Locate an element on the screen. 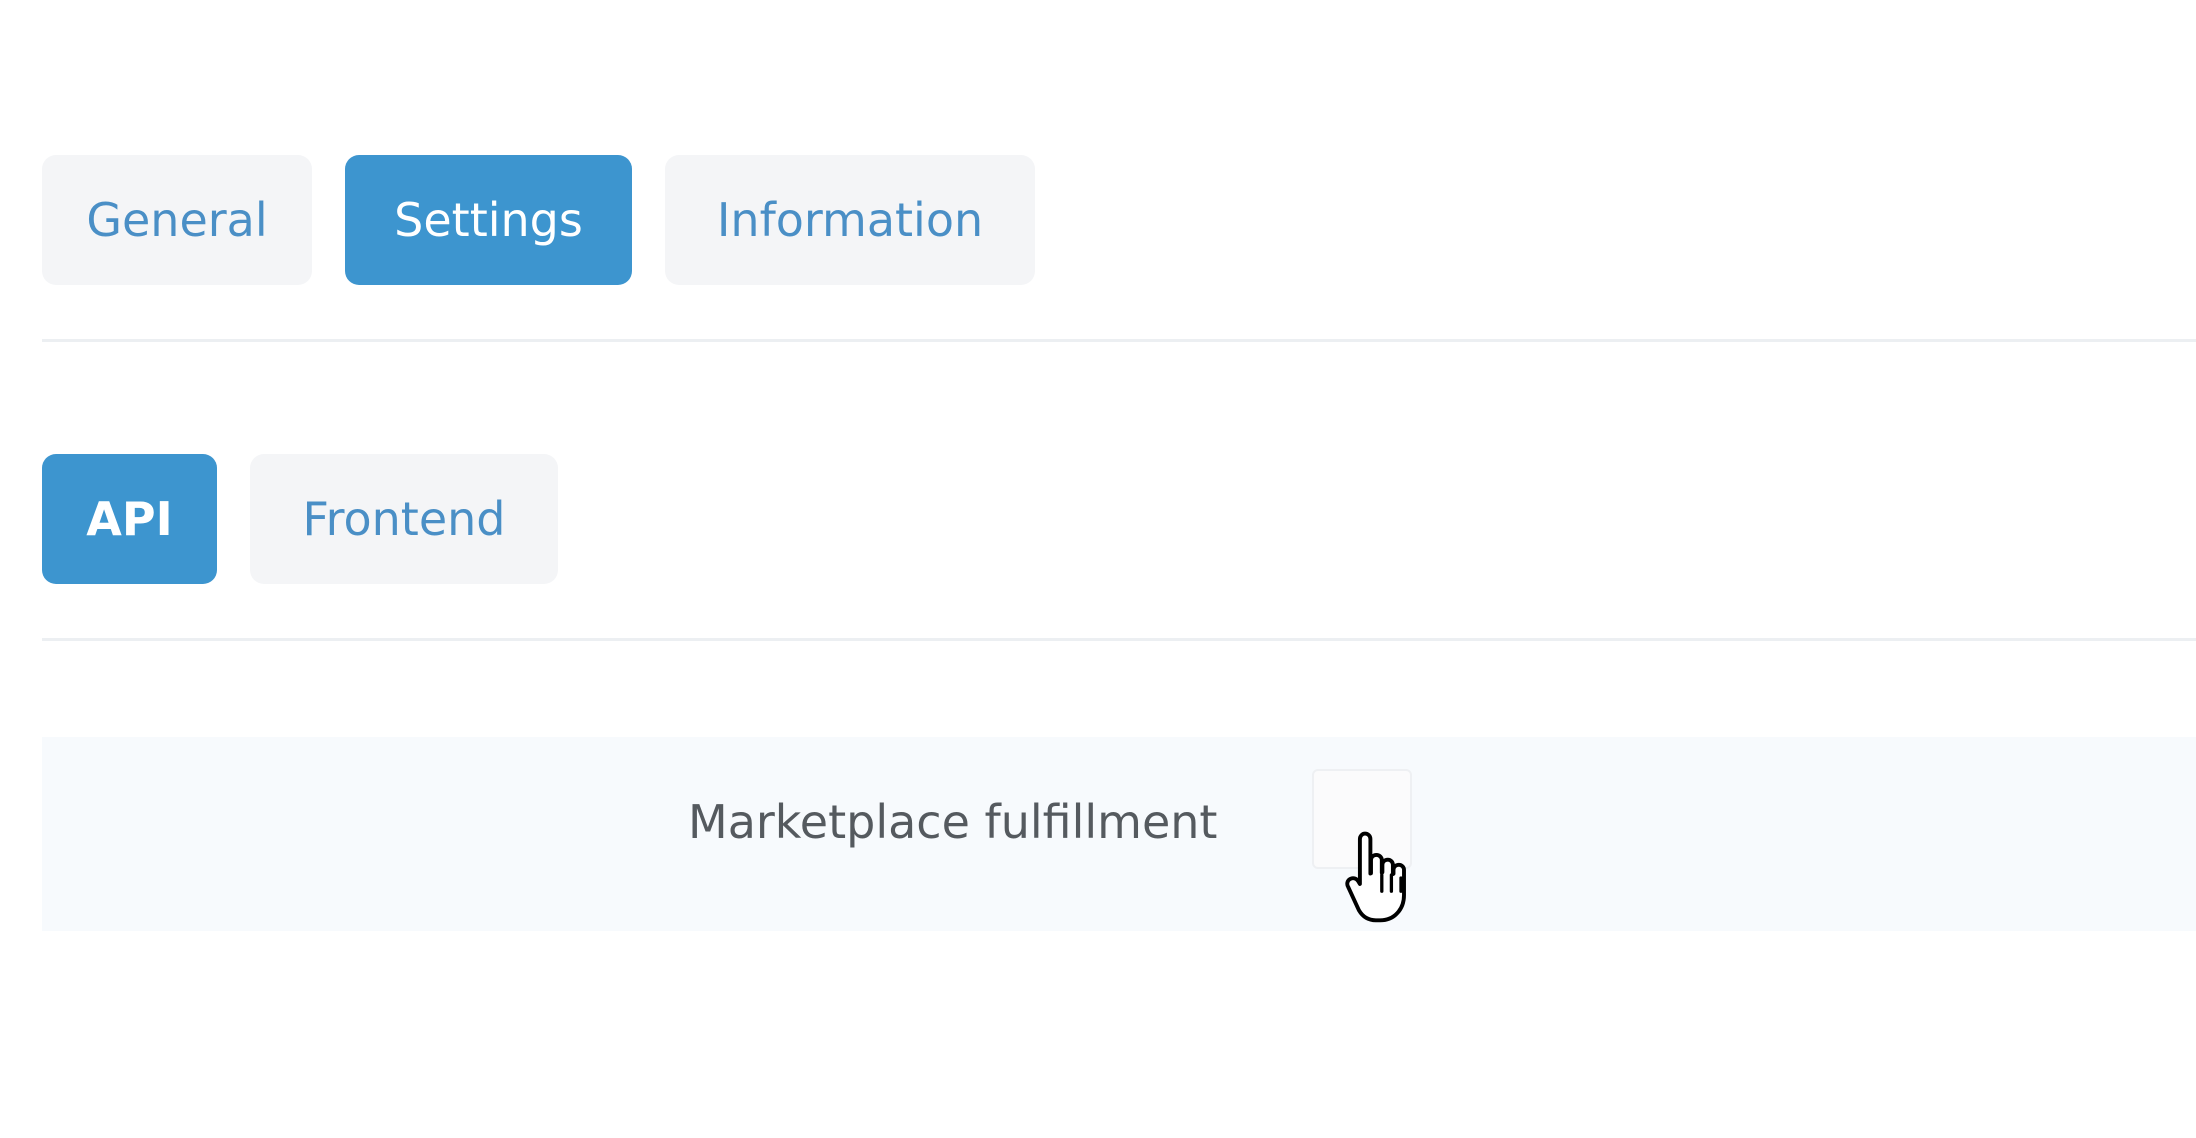 This screenshot has height=1138, width=2196. secondary-tabbar-divider is located at coordinates (1119, 639).